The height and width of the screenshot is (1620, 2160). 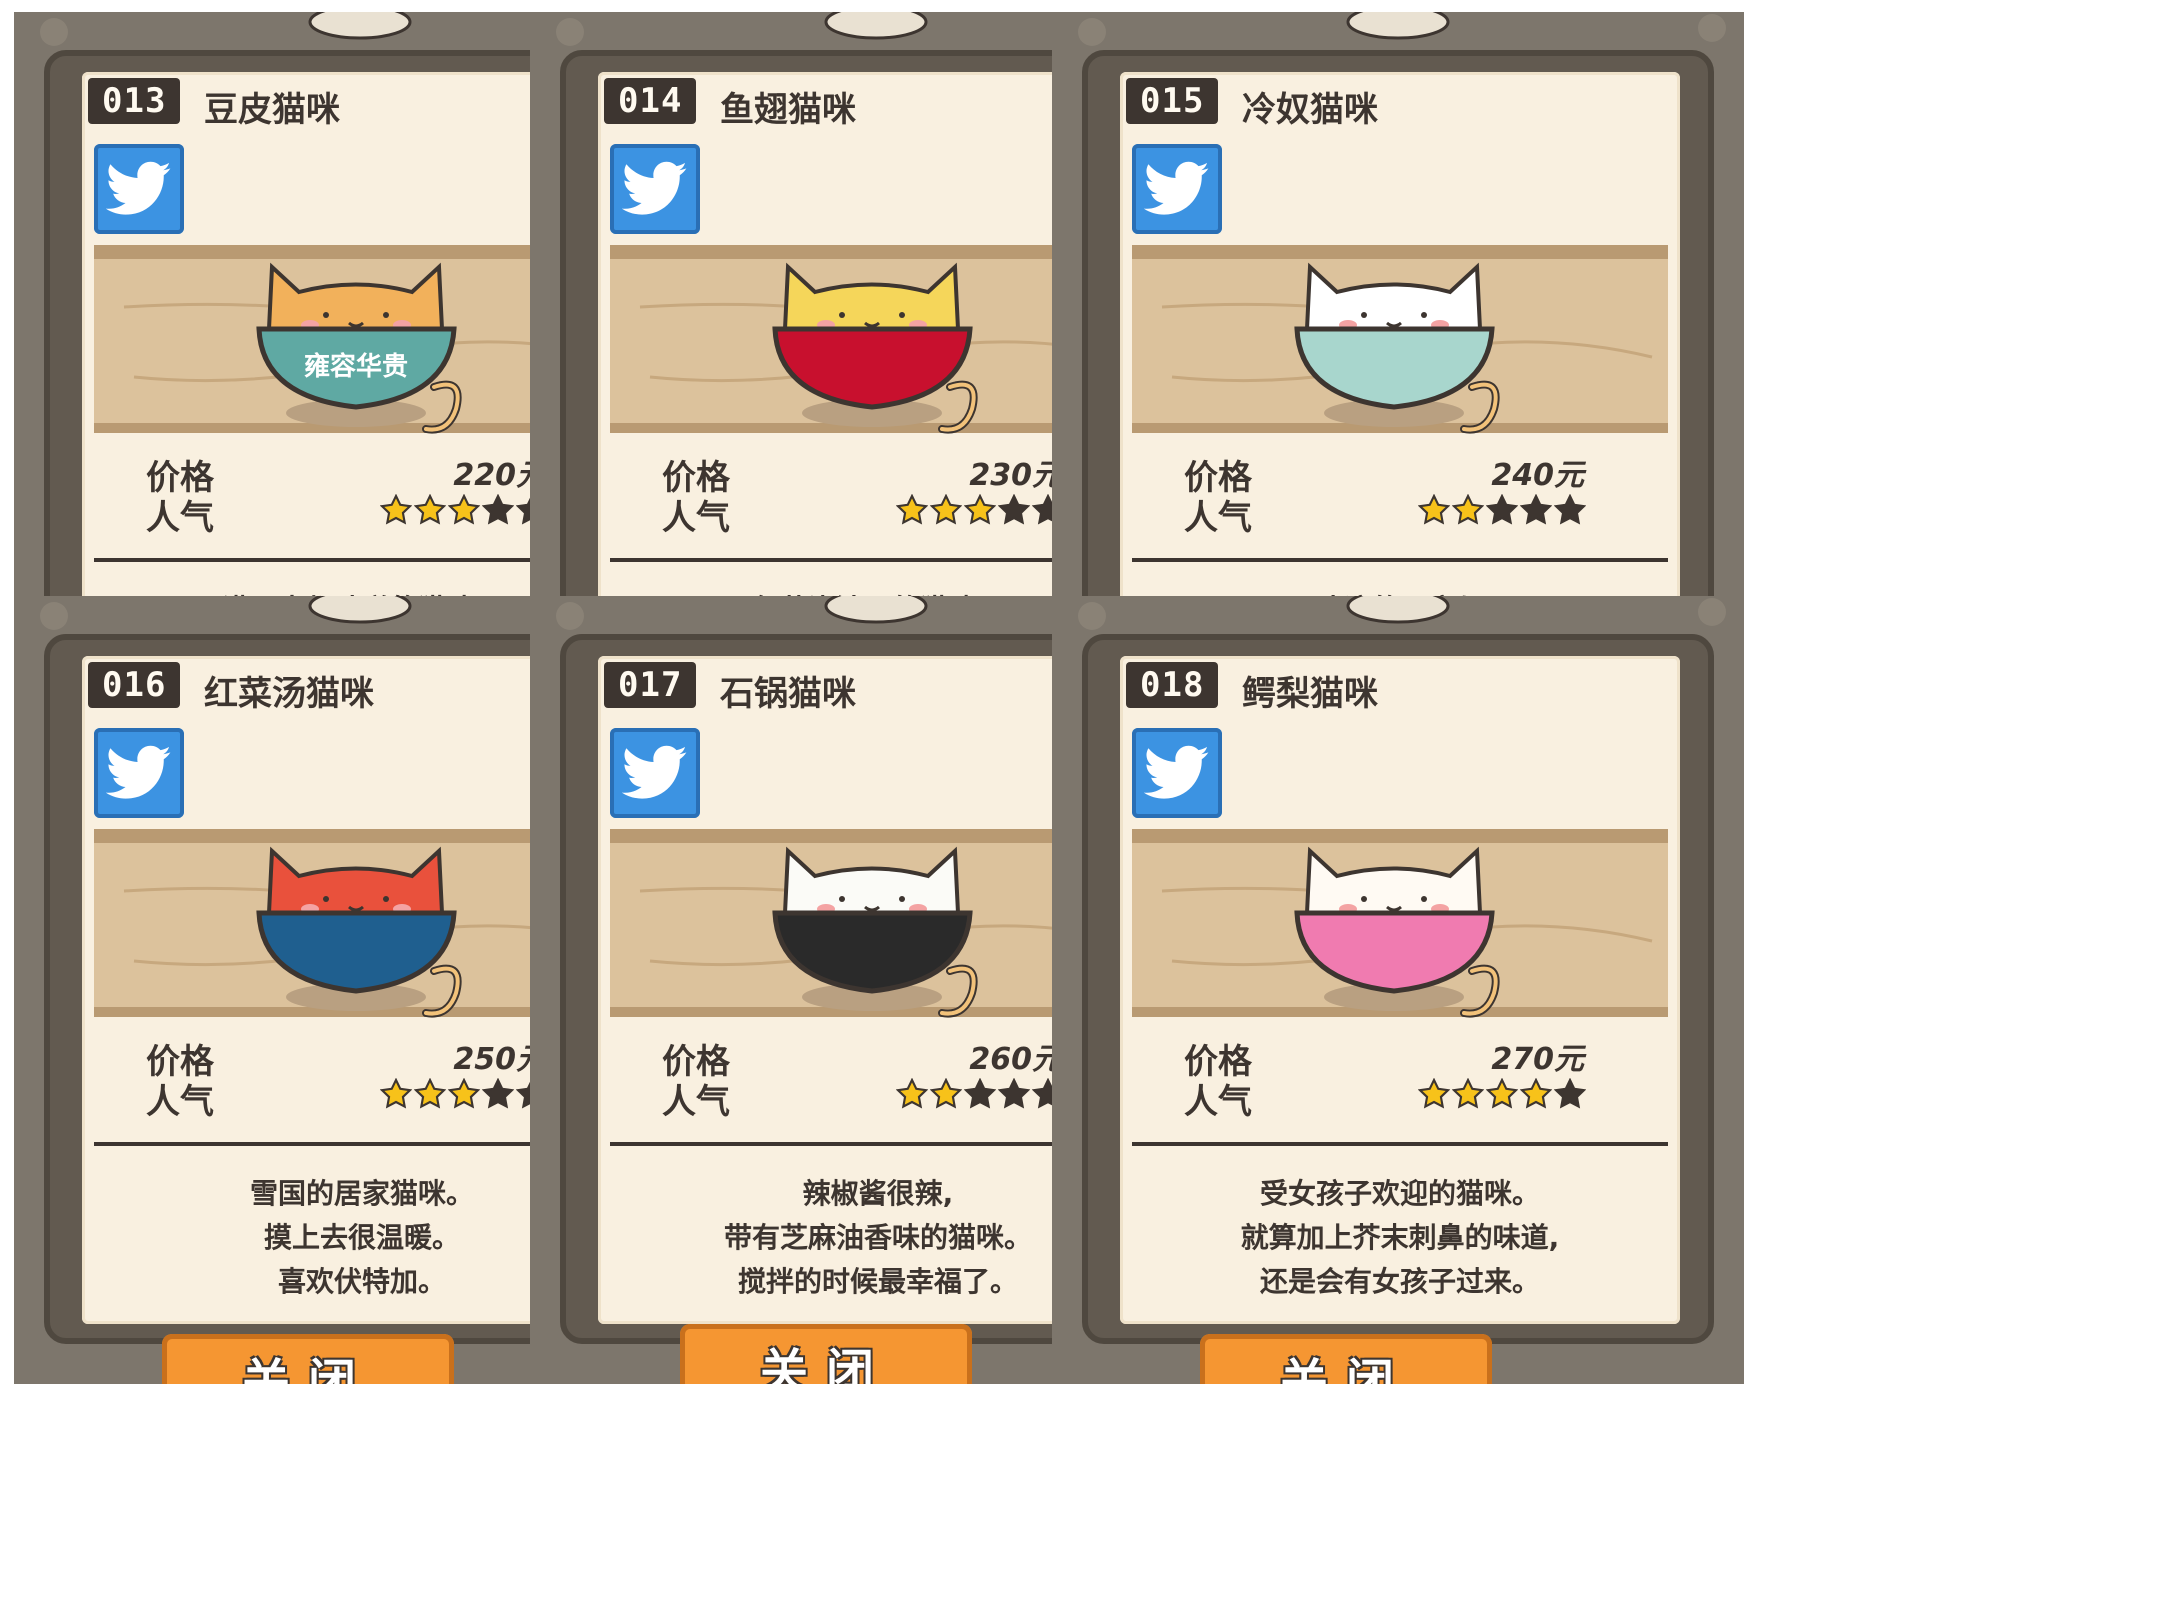 What do you see at coordinates (1310, 110) in the screenshot?
I see `cat-name: 冷奴猫咪` at bounding box center [1310, 110].